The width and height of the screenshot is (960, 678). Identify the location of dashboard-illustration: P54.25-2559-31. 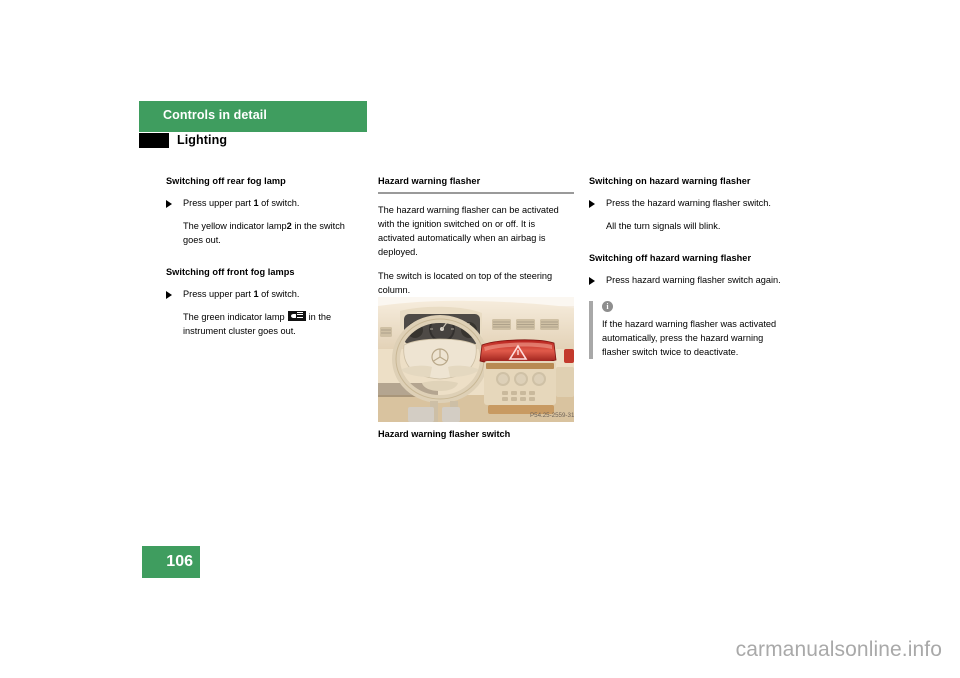
(476, 359).